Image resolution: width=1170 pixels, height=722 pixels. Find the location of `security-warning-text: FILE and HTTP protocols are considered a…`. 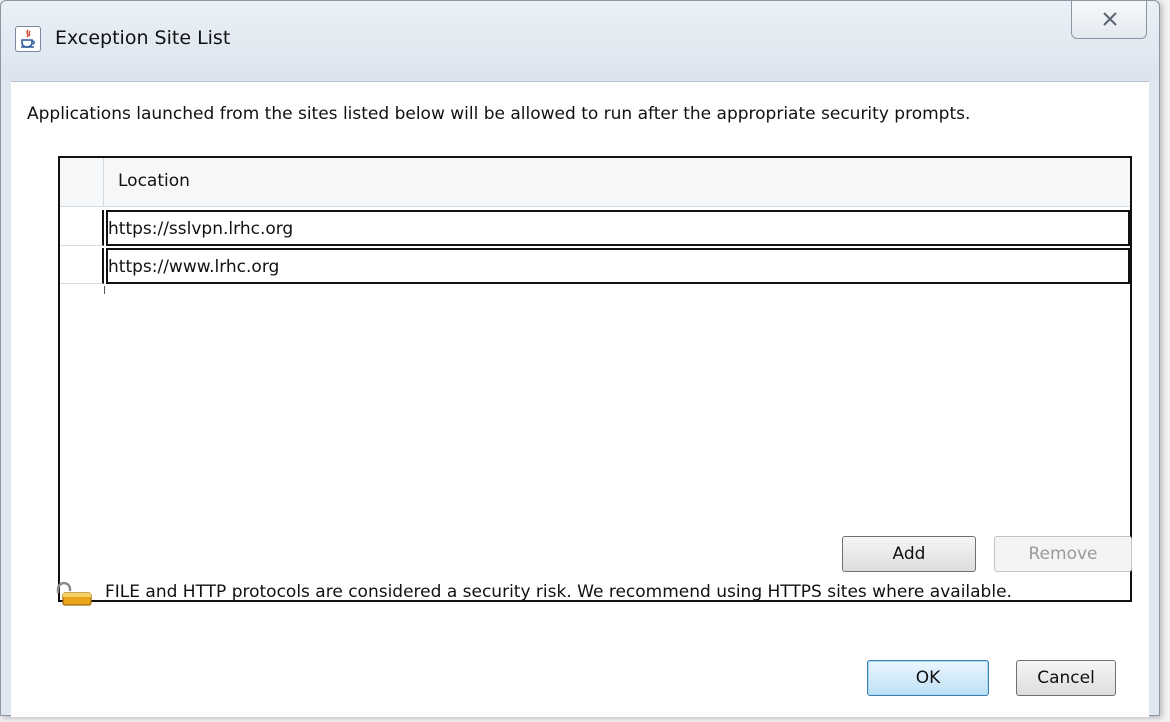

security-warning-text: FILE and HTTP protocols are considered a… is located at coordinates (558, 592).